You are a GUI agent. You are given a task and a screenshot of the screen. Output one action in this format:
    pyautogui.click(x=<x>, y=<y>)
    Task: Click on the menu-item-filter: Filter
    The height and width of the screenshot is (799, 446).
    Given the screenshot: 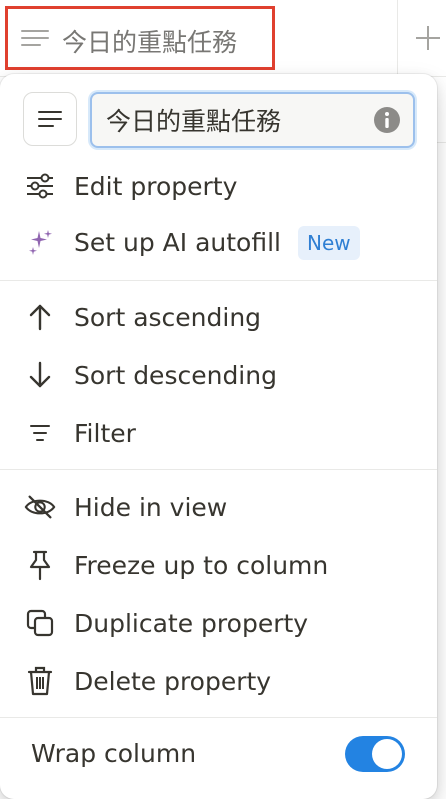 What is the action you would take?
    pyautogui.click(x=218, y=433)
    